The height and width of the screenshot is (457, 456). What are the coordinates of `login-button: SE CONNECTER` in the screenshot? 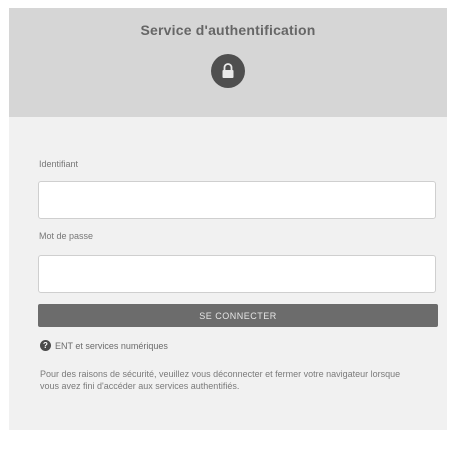 It's located at (238, 315).